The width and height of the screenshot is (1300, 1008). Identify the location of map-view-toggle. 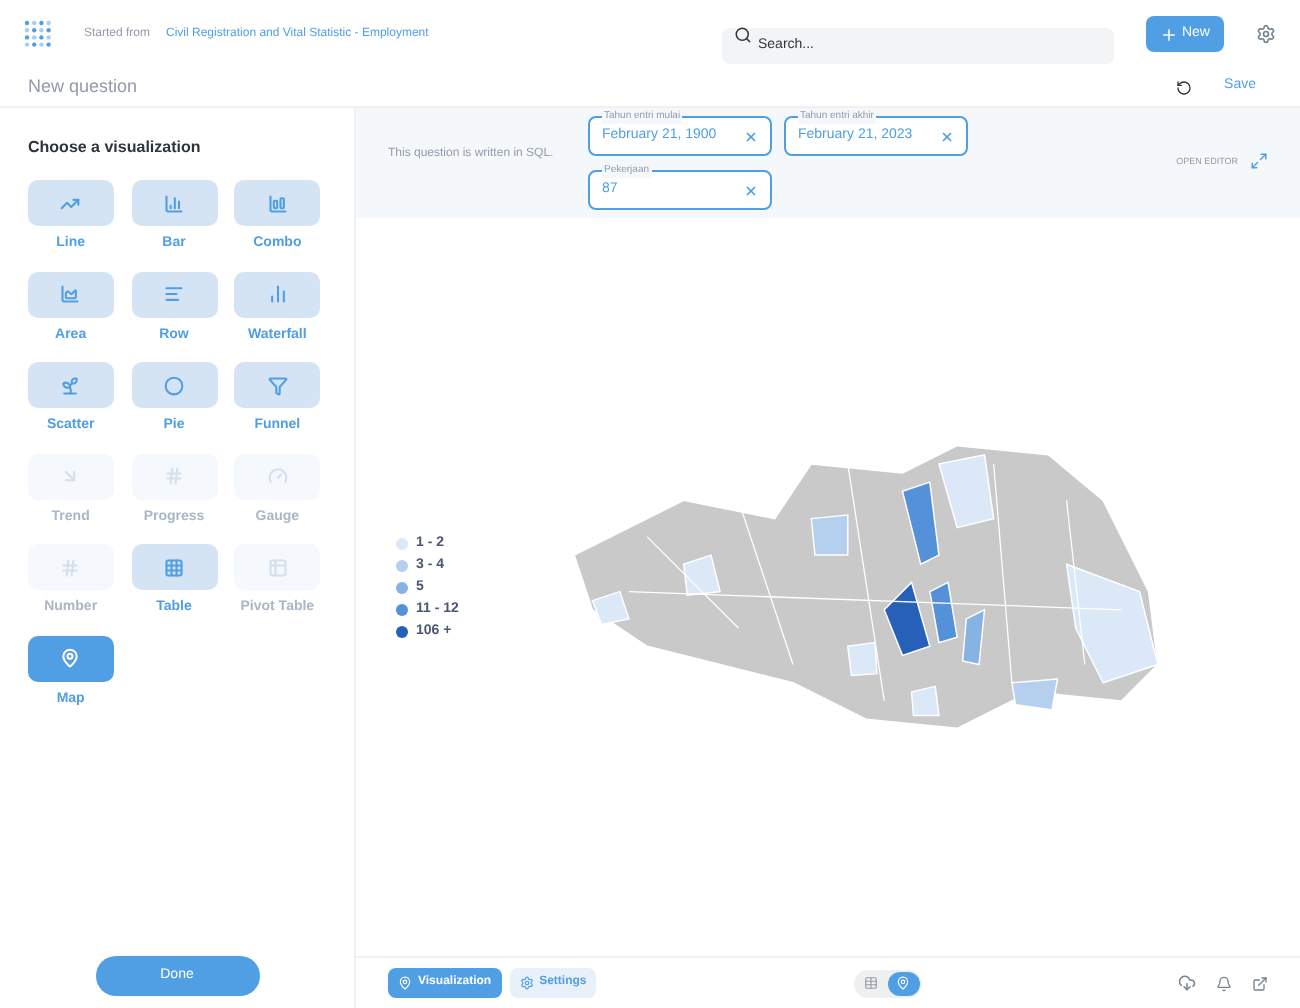
(903, 983).